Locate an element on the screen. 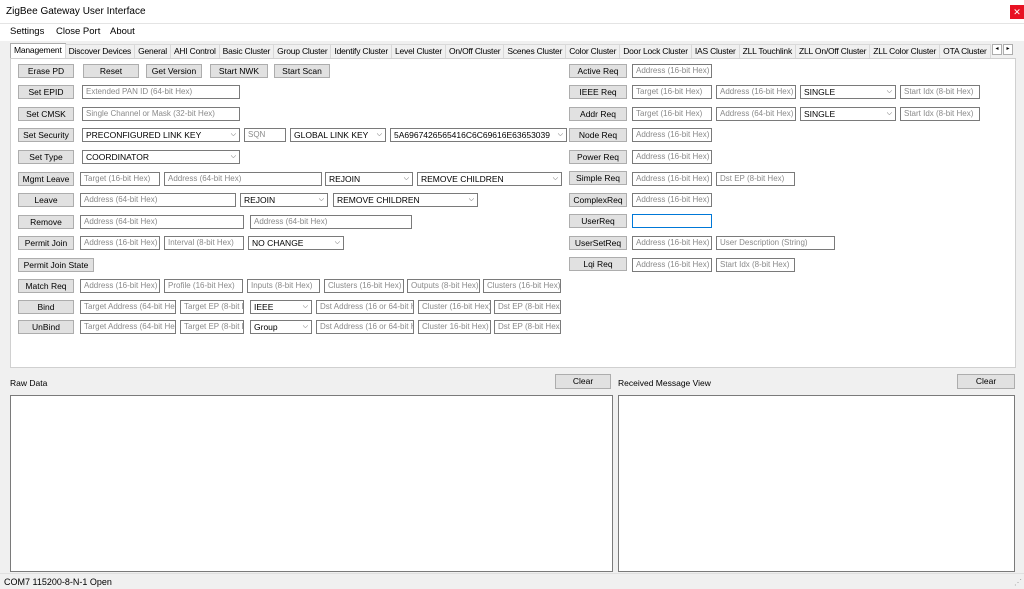  set-epid-button: Set EPID is located at coordinates (46, 92).